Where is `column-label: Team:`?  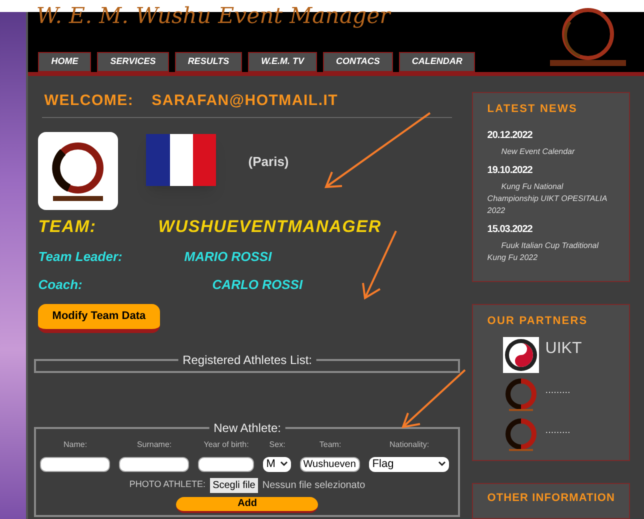 column-label: Team: is located at coordinates (330, 444).